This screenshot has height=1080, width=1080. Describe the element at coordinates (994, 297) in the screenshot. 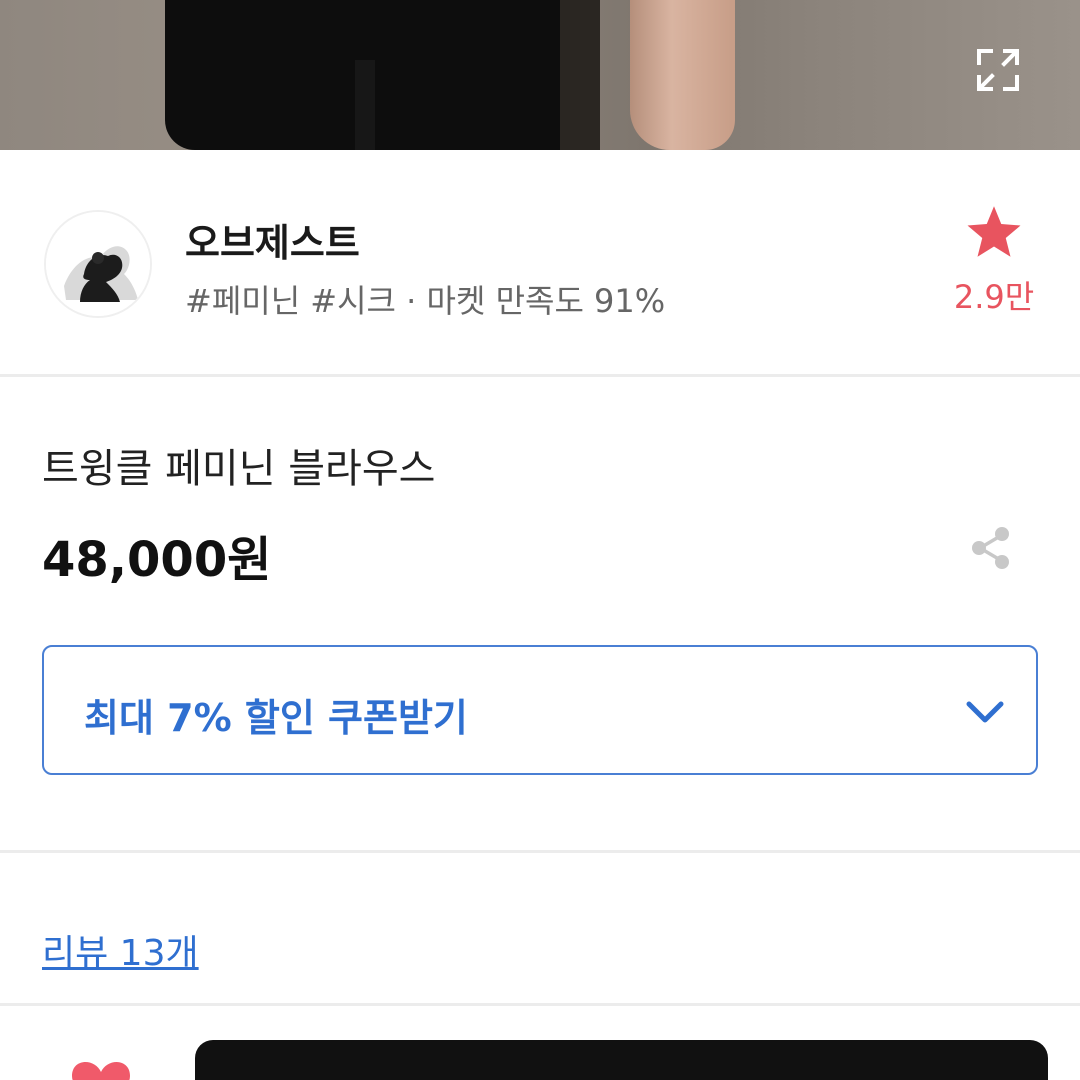

I see `favorite-count: 2.9만` at that location.